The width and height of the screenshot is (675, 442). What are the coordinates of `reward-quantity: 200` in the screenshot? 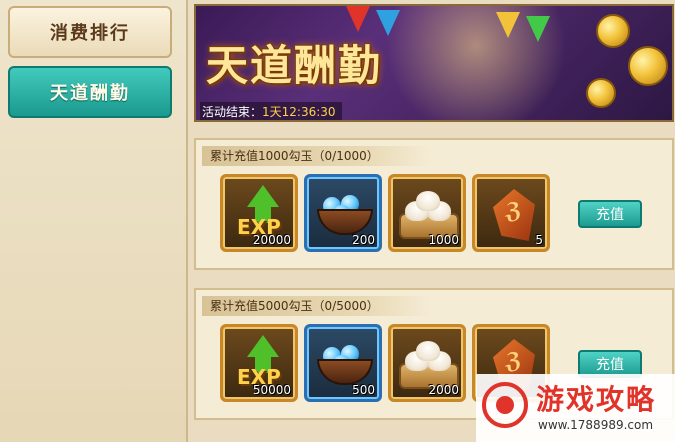 It's located at (363, 240).